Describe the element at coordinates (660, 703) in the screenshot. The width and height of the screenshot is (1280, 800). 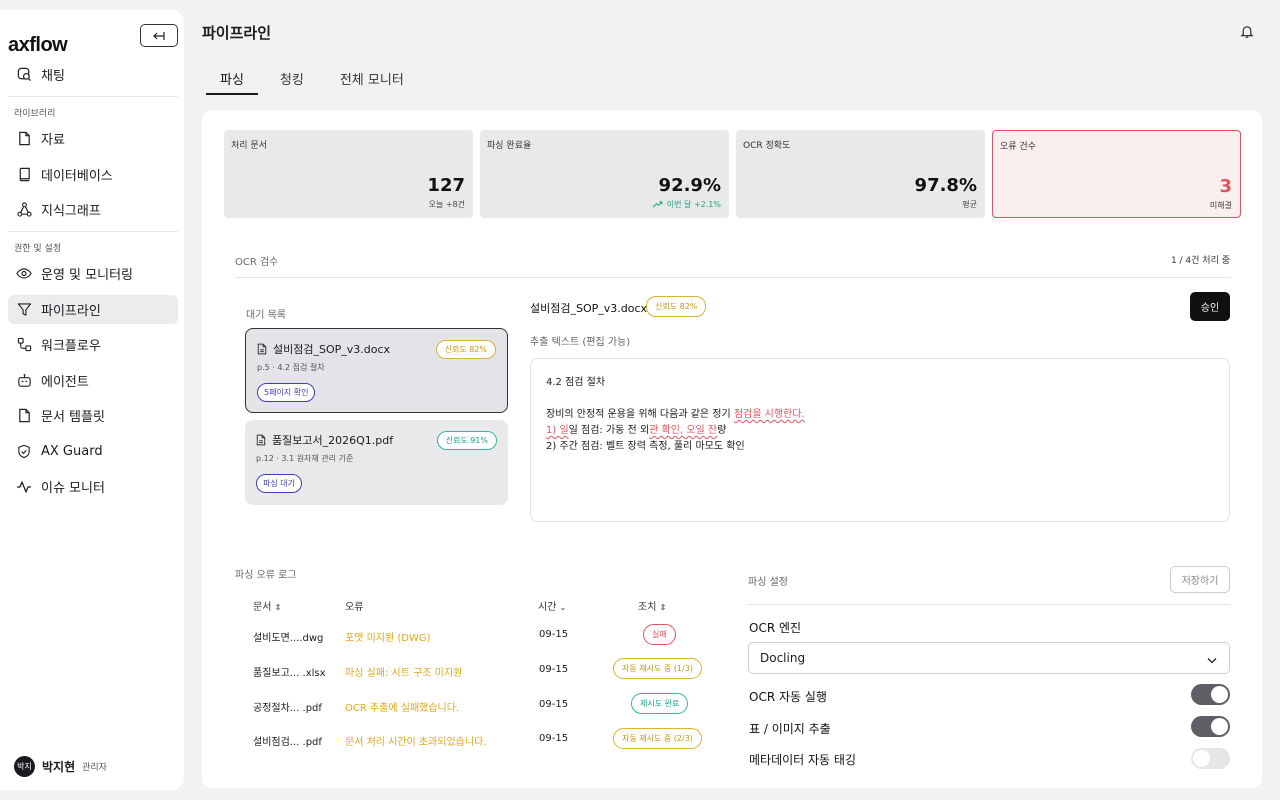
I see `action-badge: 재시도 완료` at that location.